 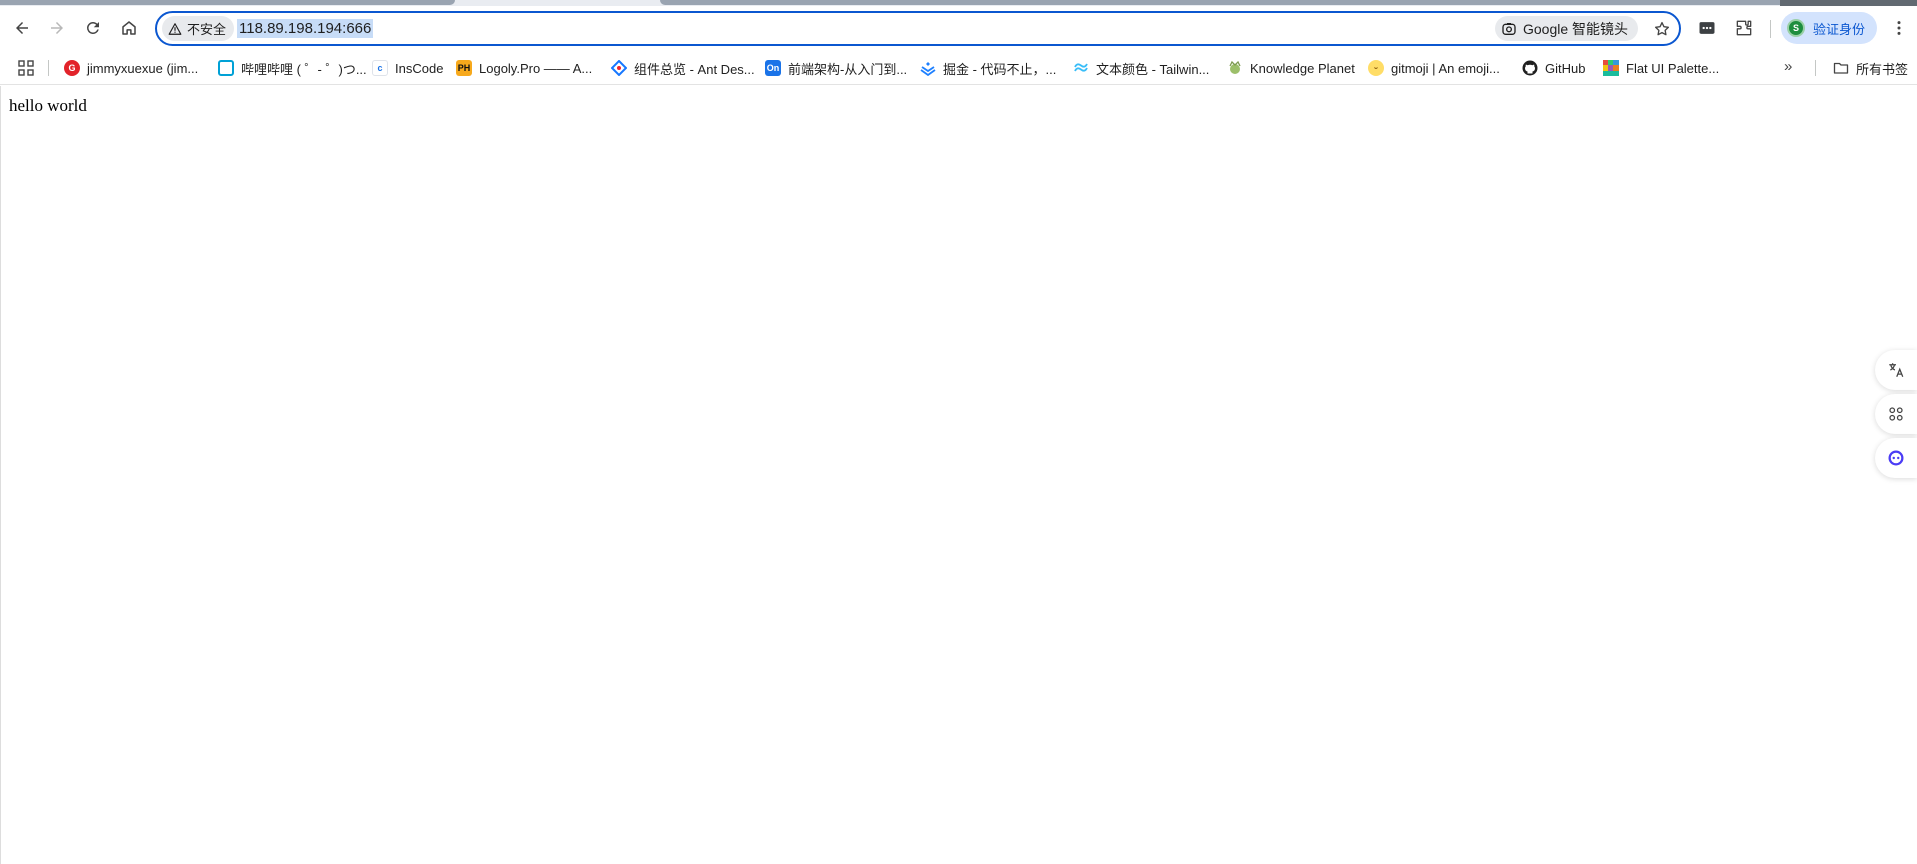 I want to click on knowledge-planet-icon, so click(x=1235, y=68).